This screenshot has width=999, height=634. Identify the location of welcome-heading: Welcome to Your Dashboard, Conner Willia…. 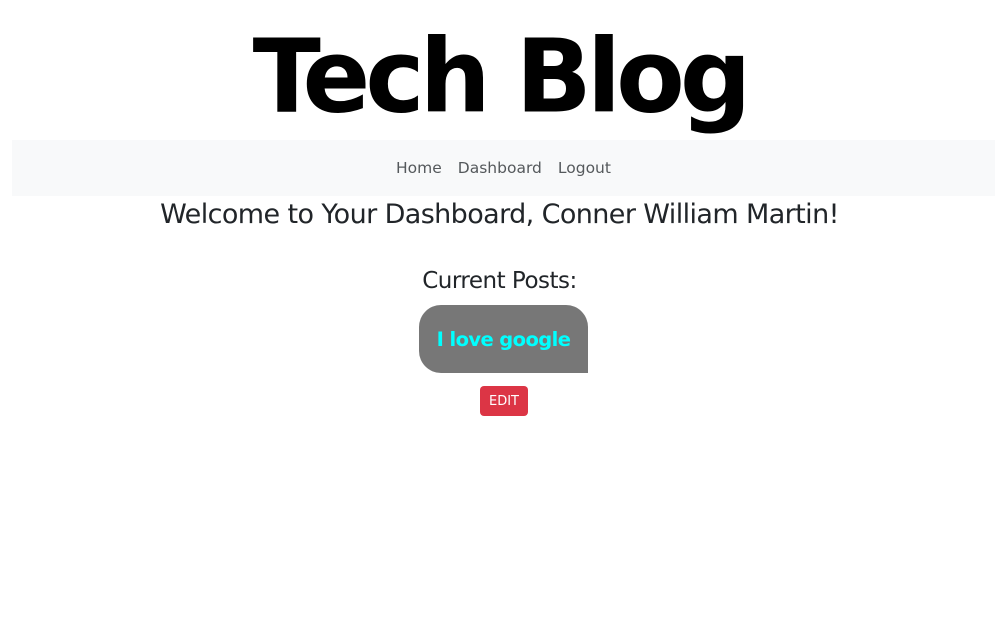
(499, 214).